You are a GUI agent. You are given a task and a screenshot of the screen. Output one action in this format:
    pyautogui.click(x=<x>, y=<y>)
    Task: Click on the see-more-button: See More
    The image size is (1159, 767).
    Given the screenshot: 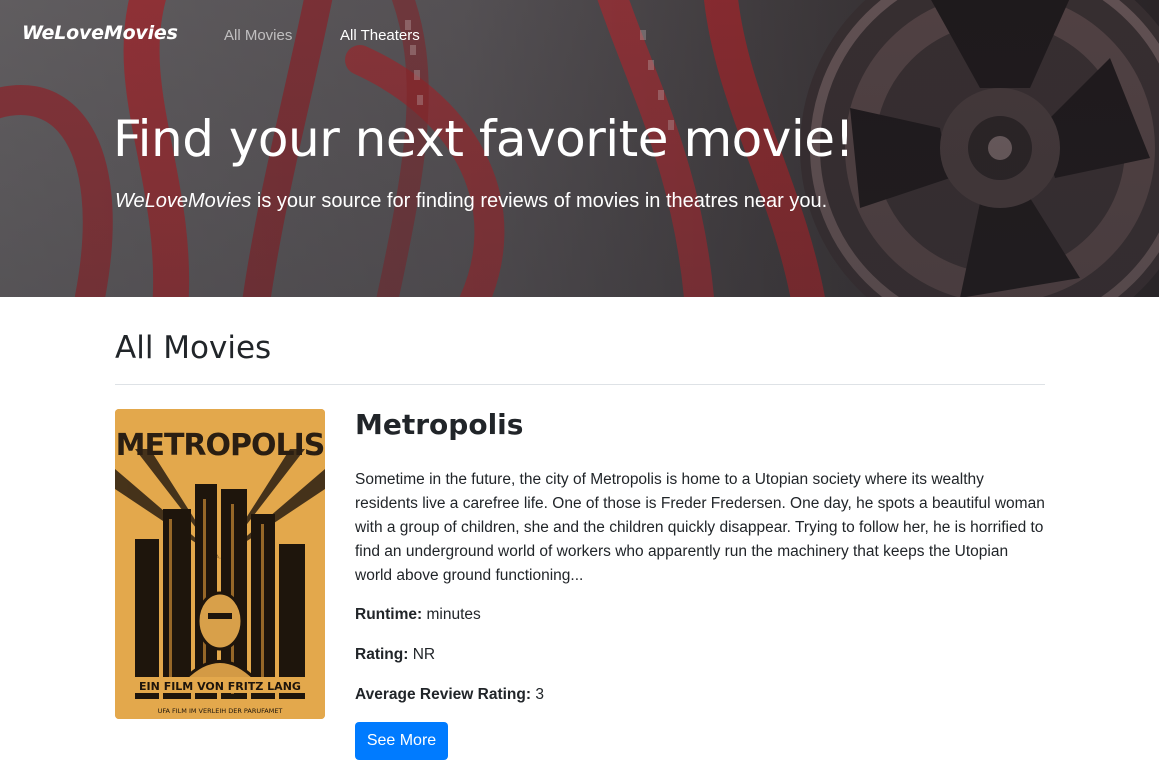 What is the action you would take?
    pyautogui.click(x=401, y=741)
    